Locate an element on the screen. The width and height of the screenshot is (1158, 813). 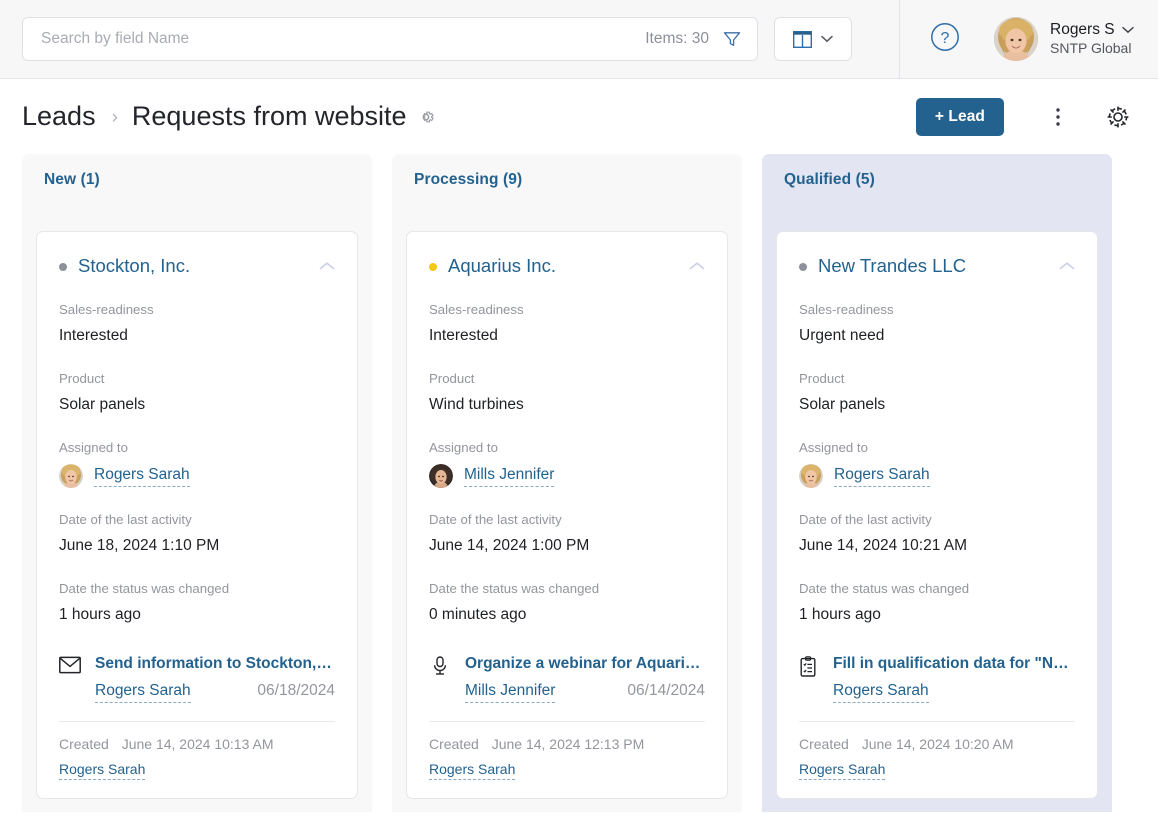
kebab-menu-icon is located at coordinates (1058, 117).